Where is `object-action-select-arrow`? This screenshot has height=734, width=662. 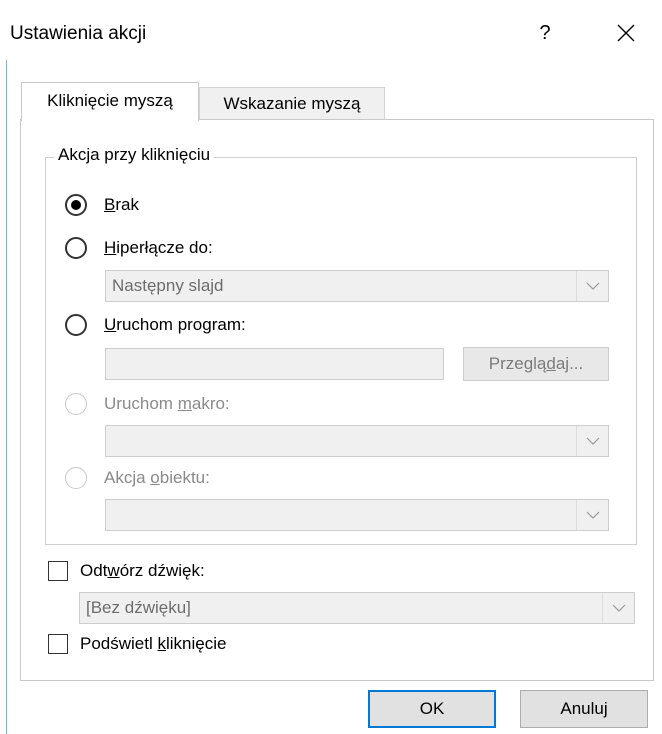
object-action-select-arrow is located at coordinates (592, 515).